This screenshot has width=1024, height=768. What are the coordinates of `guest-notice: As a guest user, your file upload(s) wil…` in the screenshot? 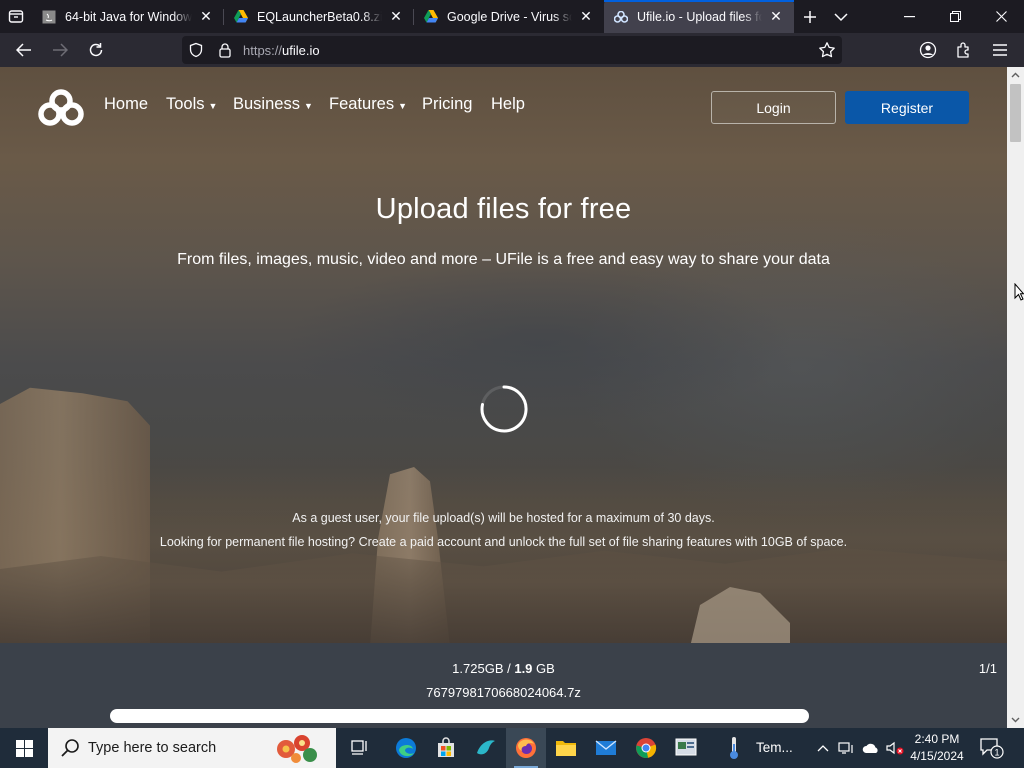 It's located at (503, 518).